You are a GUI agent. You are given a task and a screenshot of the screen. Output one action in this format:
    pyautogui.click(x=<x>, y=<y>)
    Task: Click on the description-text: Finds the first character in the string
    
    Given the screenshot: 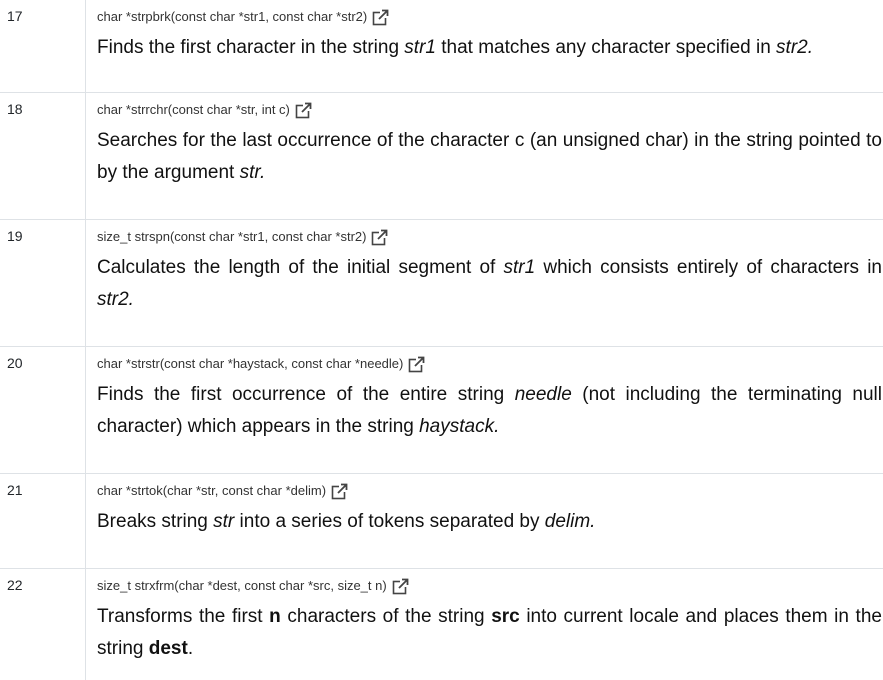 What is the action you would take?
    pyautogui.click(x=251, y=47)
    